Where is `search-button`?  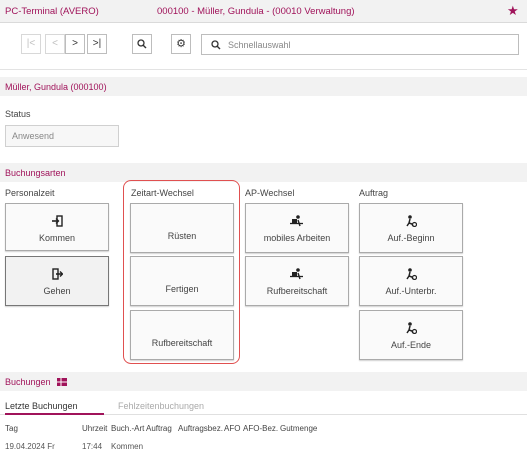 search-button is located at coordinates (142, 44).